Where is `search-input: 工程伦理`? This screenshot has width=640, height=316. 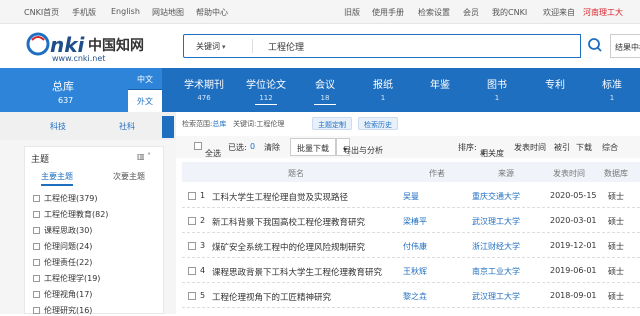
search-input: 工程伦理 is located at coordinates (286, 46).